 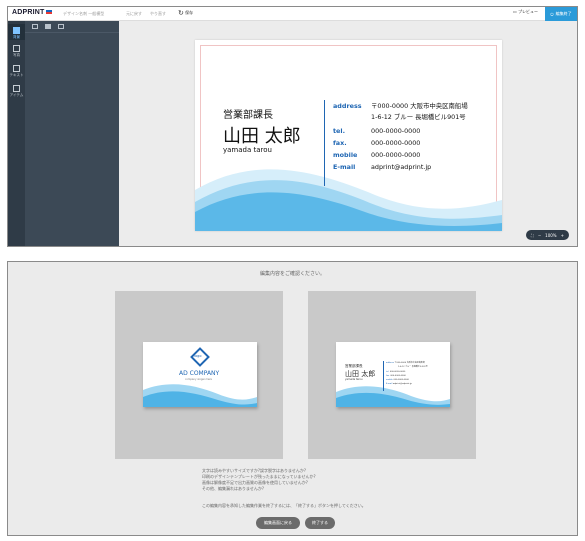 I want to click on design-title: デザイン名刺 一般横型, so click(x=84, y=13).